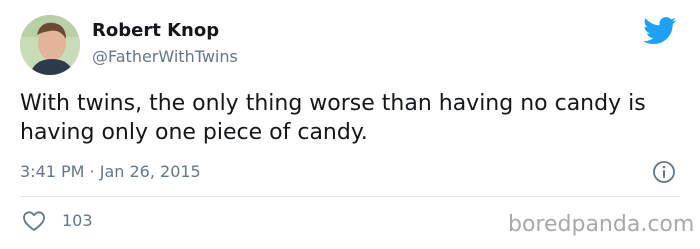  What do you see at coordinates (77, 220) in the screenshot?
I see `like-count: 103` at bounding box center [77, 220].